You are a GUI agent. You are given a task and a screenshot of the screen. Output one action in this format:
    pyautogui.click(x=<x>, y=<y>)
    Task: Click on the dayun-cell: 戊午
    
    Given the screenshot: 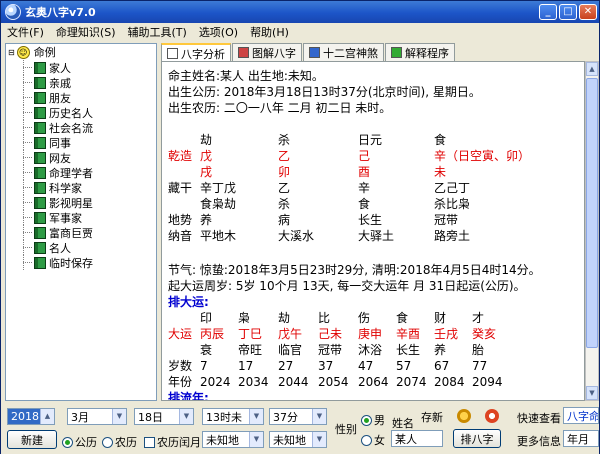 What is the action you would take?
    pyautogui.click(x=290, y=334)
    